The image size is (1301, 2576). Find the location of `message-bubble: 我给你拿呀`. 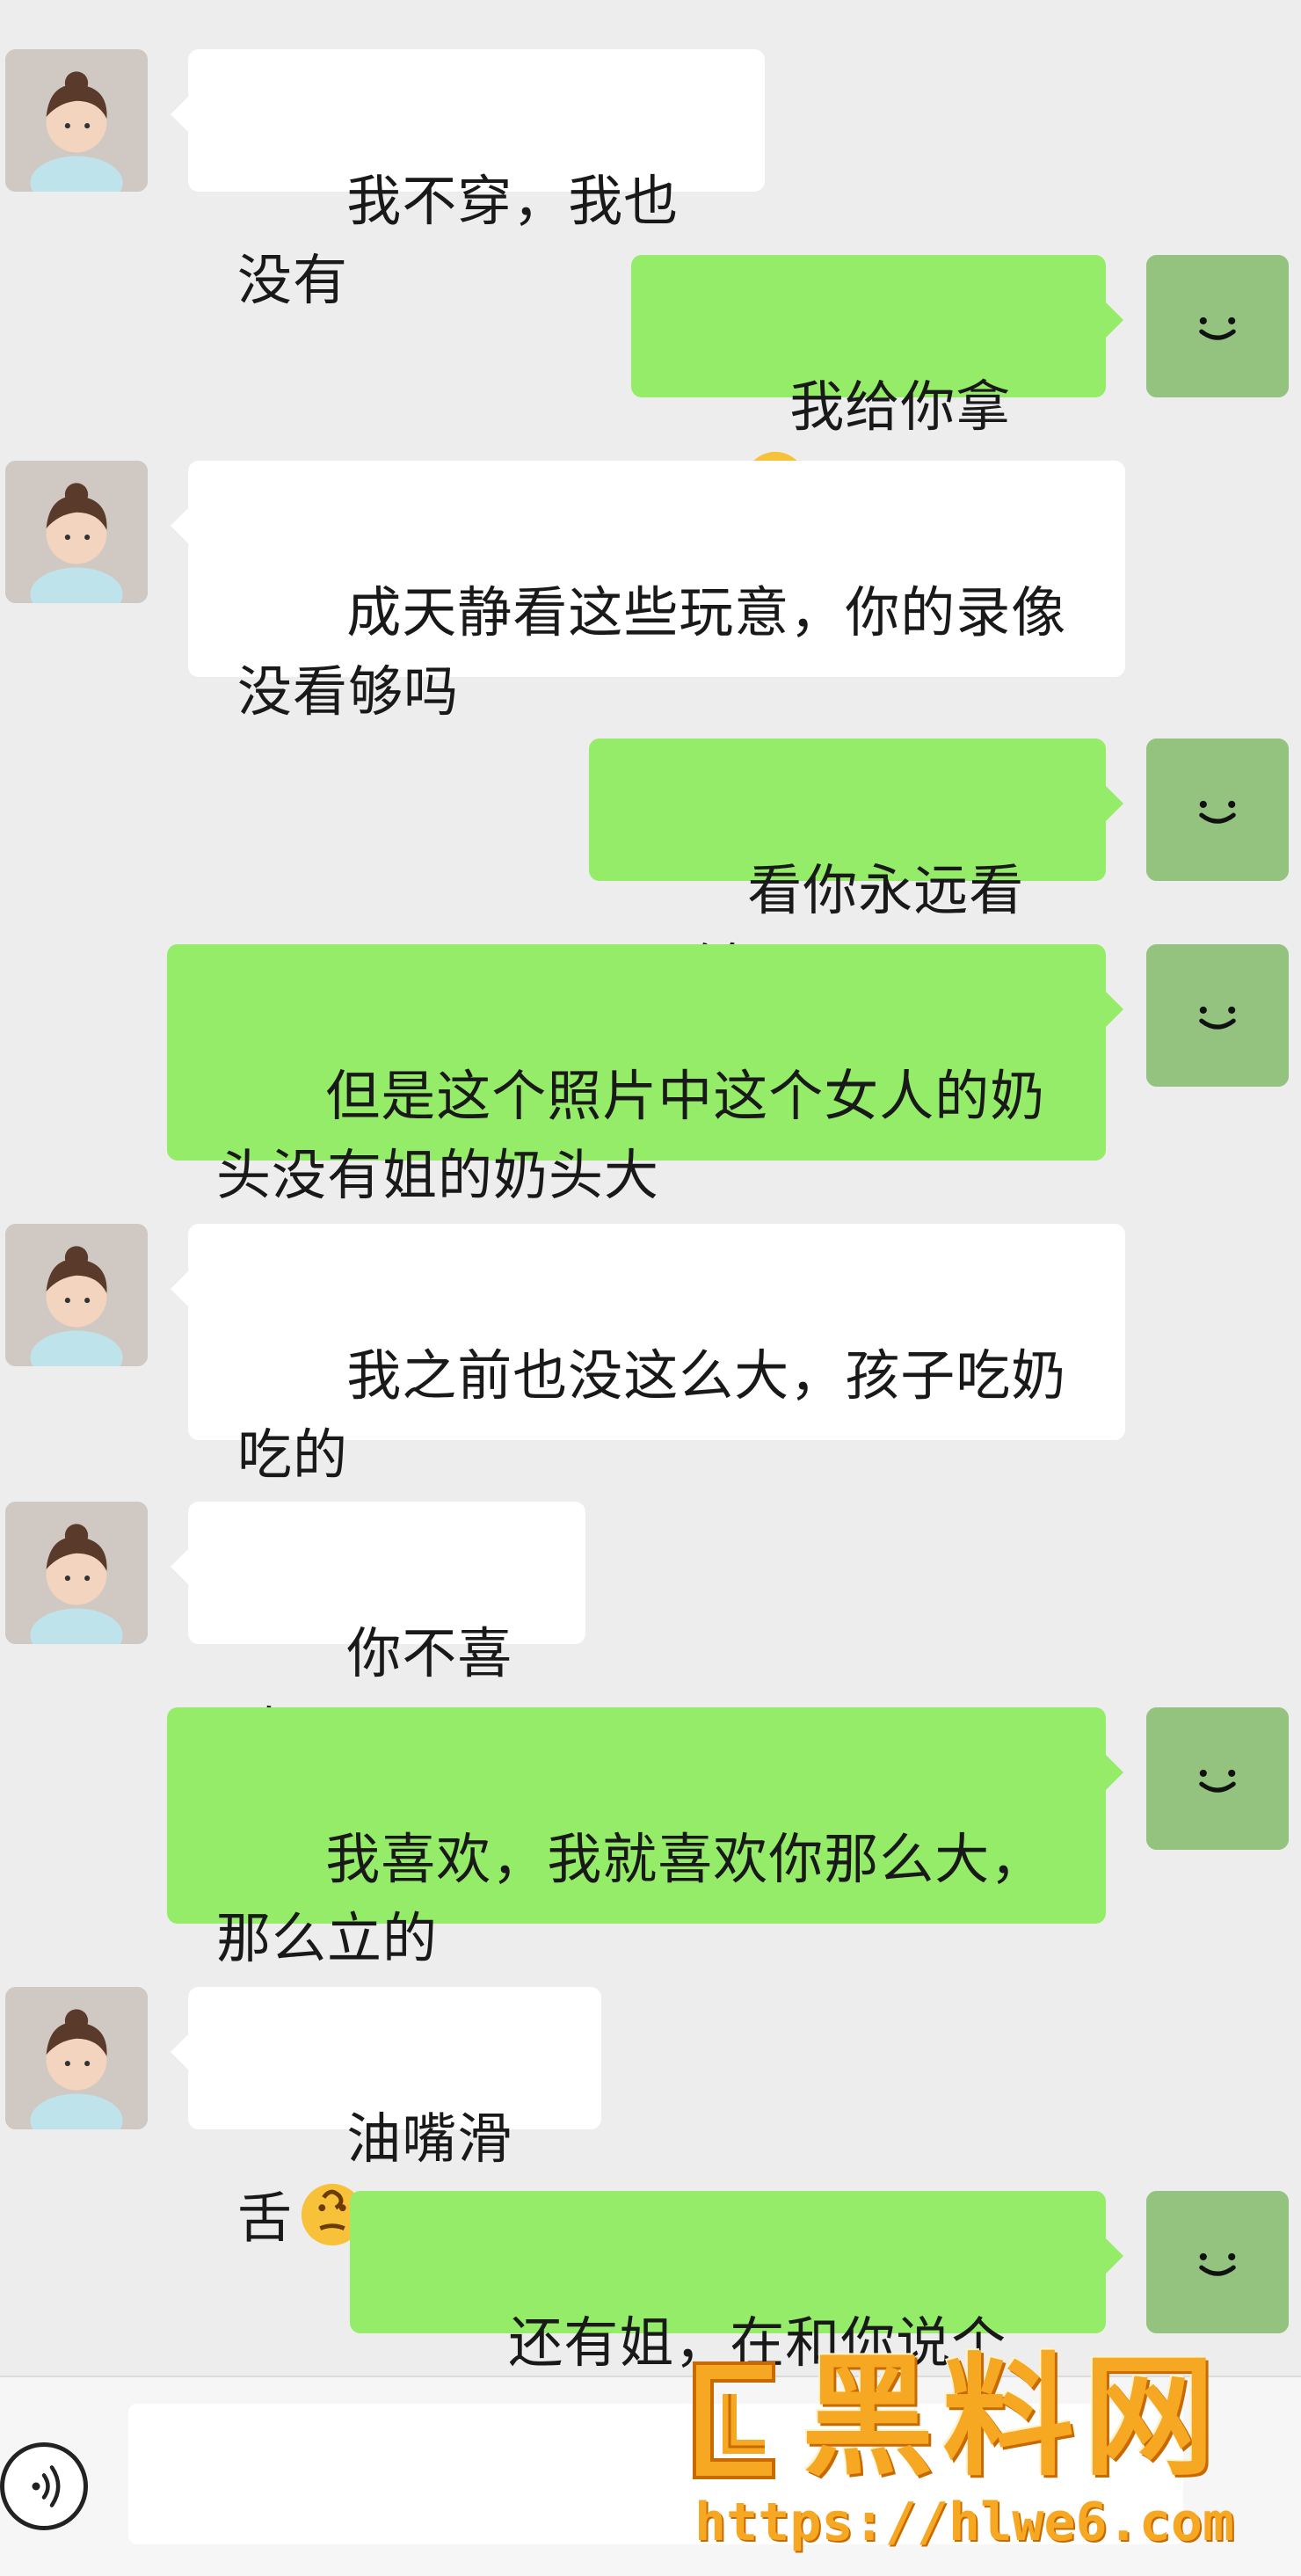

message-bubble: 我给你拿呀 is located at coordinates (877, 386).